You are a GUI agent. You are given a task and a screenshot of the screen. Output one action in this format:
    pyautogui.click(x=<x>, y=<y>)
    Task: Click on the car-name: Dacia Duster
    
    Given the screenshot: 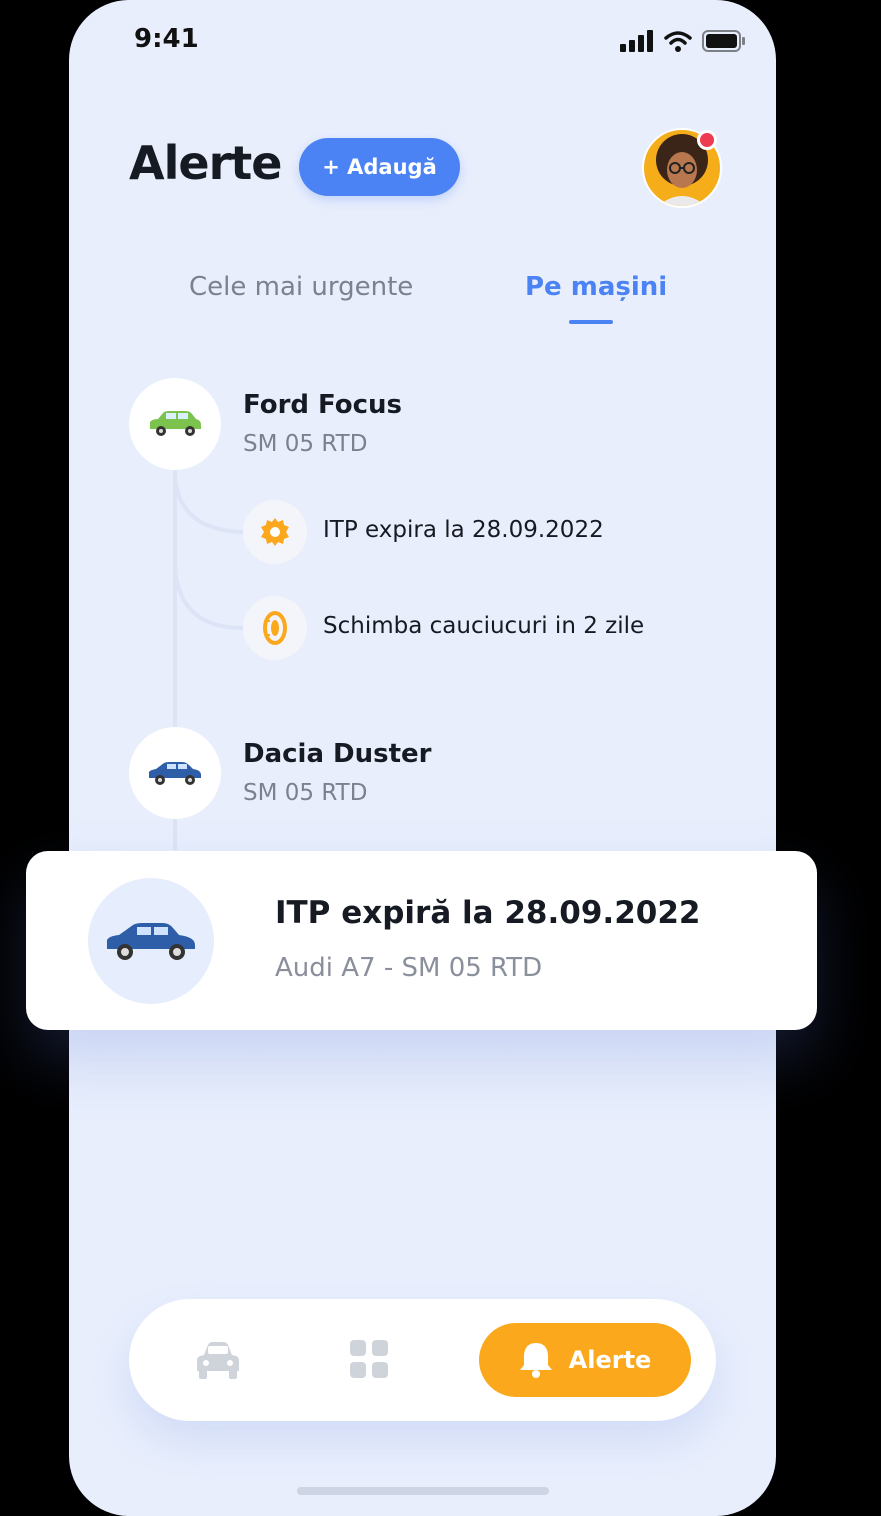 What is the action you would take?
    pyautogui.click(x=337, y=754)
    